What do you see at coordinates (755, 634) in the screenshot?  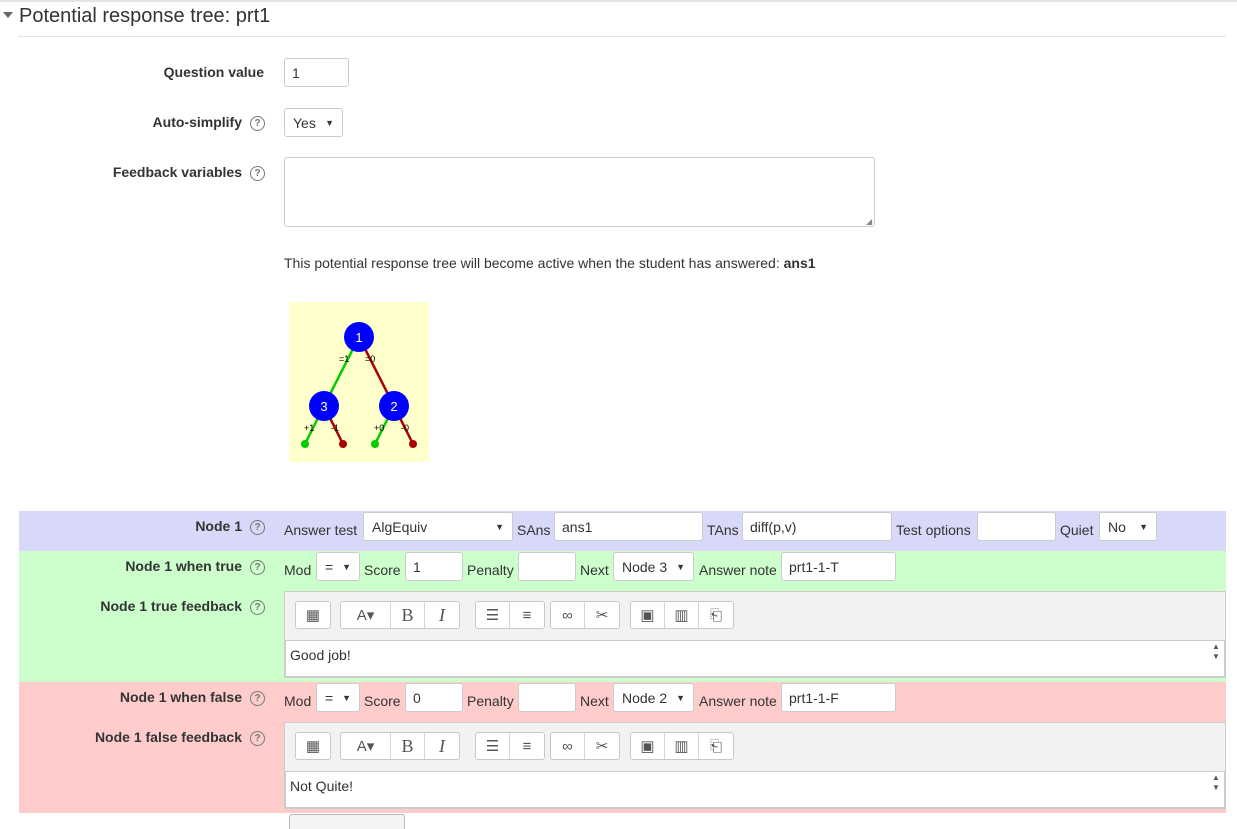 I see `true-feedback-editor: ▦ A▾ B I ☰ ≡ ∞ ✂ ▣ ▥ ⎗ Good job! ▲ ▼` at bounding box center [755, 634].